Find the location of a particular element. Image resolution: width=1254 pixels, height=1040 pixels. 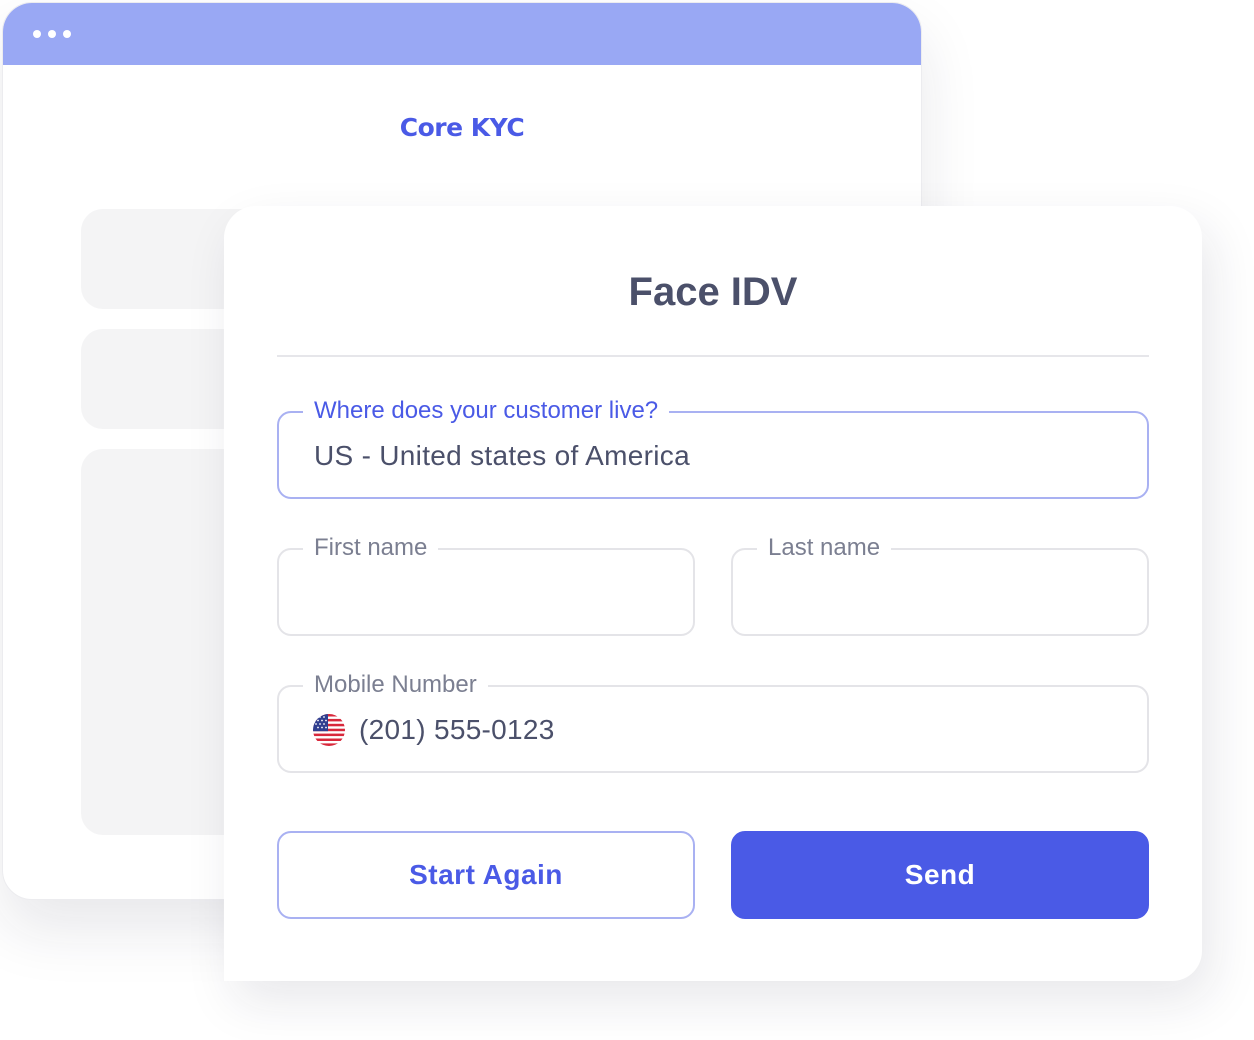

mobile-number-label: Mobile Number is located at coordinates (395, 685).